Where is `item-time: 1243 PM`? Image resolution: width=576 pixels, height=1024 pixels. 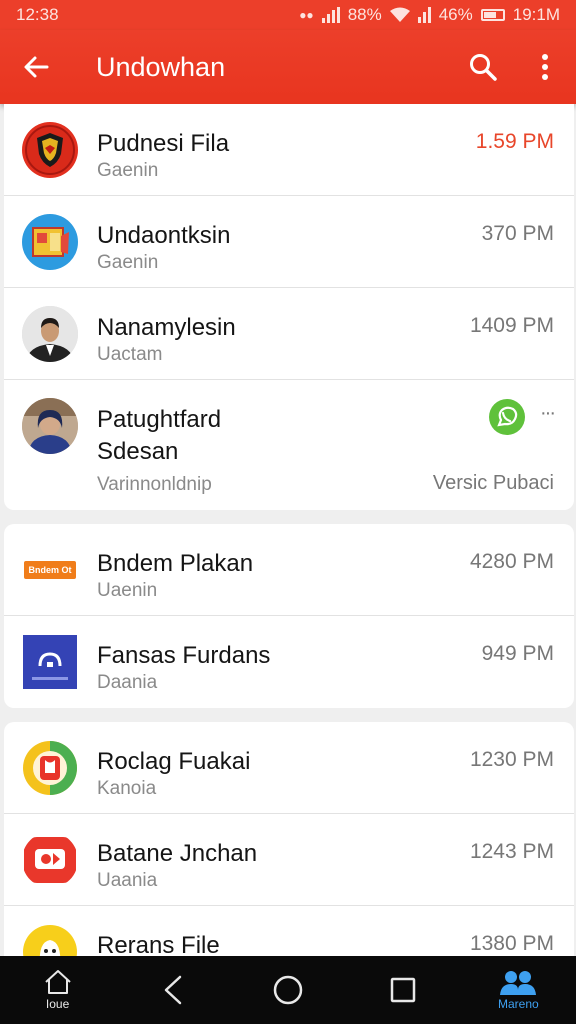
item-time: 1243 PM is located at coordinates (511, 851).